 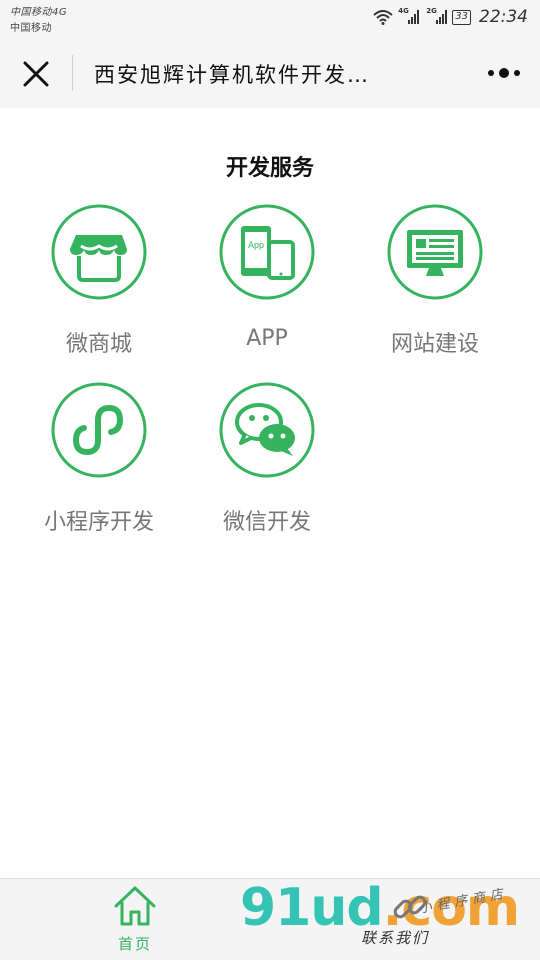 What do you see at coordinates (434, 344) in the screenshot?
I see `service-label: 网站建设` at bounding box center [434, 344].